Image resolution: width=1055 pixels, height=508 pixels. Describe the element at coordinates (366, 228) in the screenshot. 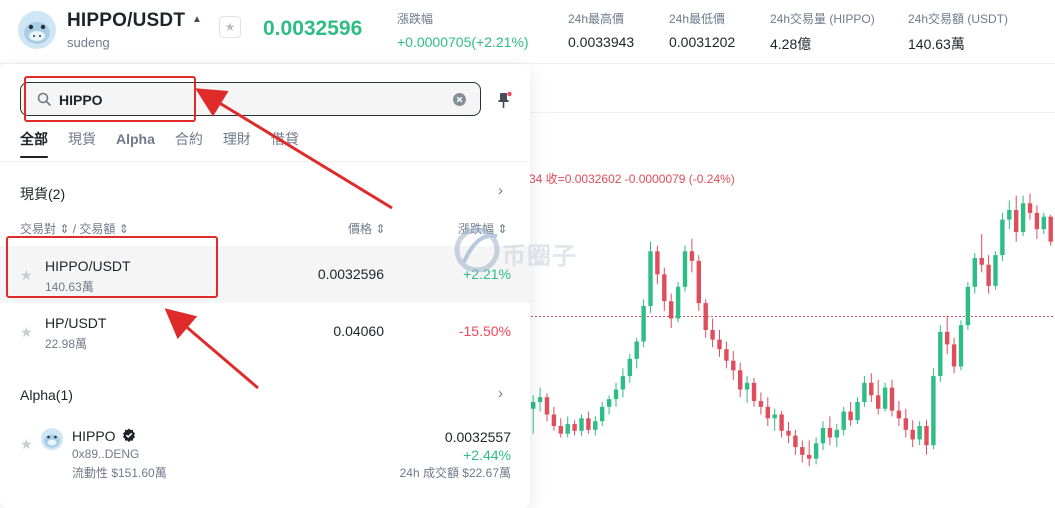

I see `col-header-price: 價格 ⇕` at that location.